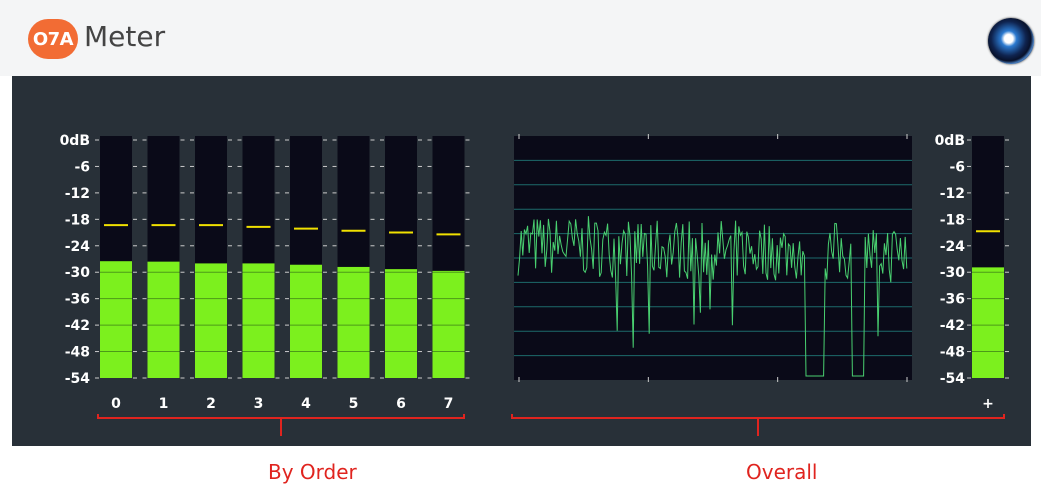  Describe the element at coordinates (953, 247) in the screenshot. I see `right-scale-label: -24` at that location.